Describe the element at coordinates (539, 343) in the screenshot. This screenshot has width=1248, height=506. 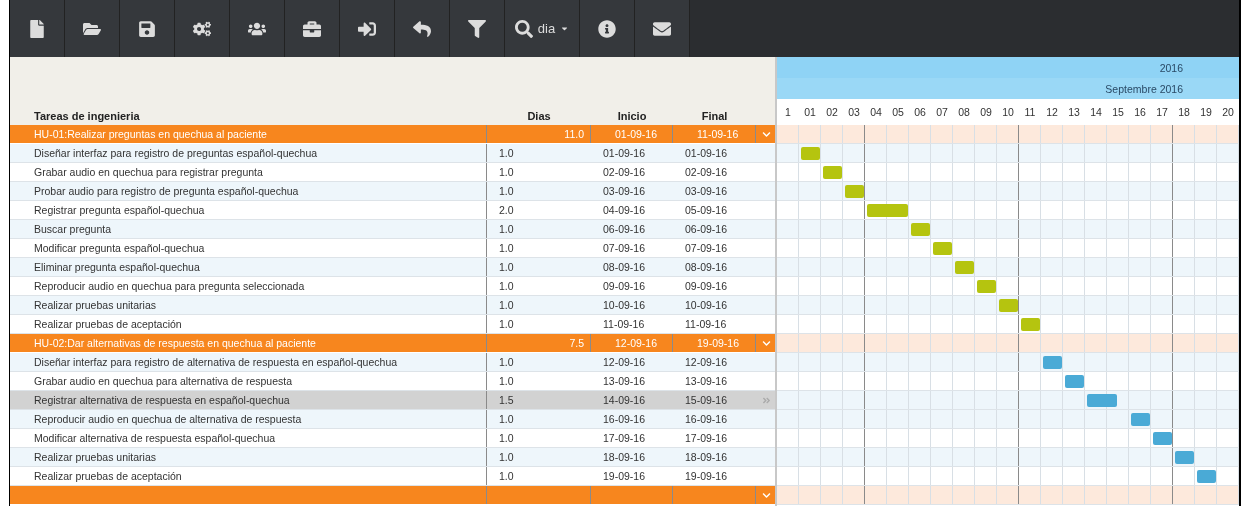
I see `group-days: 7.5` at that location.